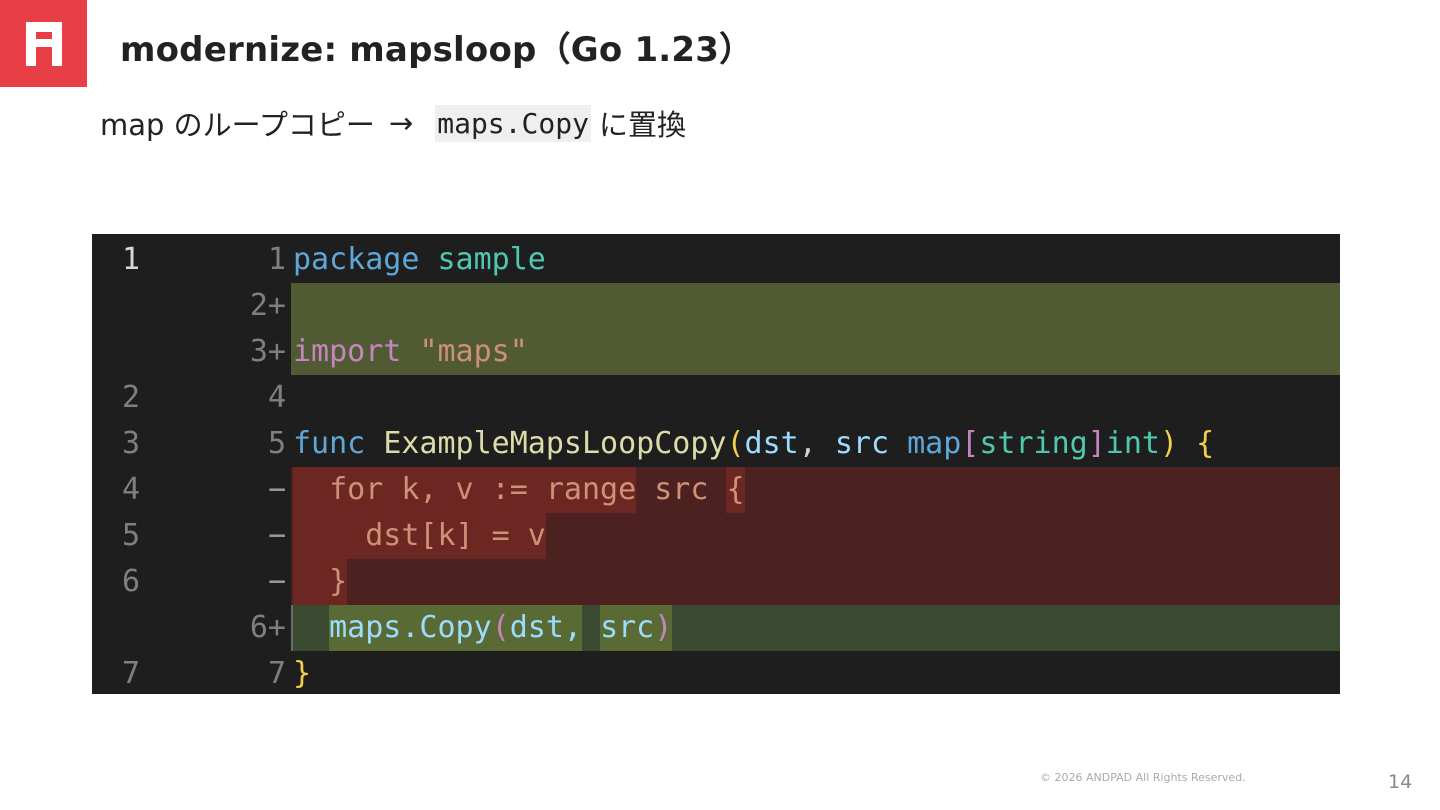 Image resolution: width=1440 pixels, height=810 pixels. Describe the element at coordinates (555, 443) in the screenshot. I see `code-token: ExampleMapsLoopCopy` at that location.